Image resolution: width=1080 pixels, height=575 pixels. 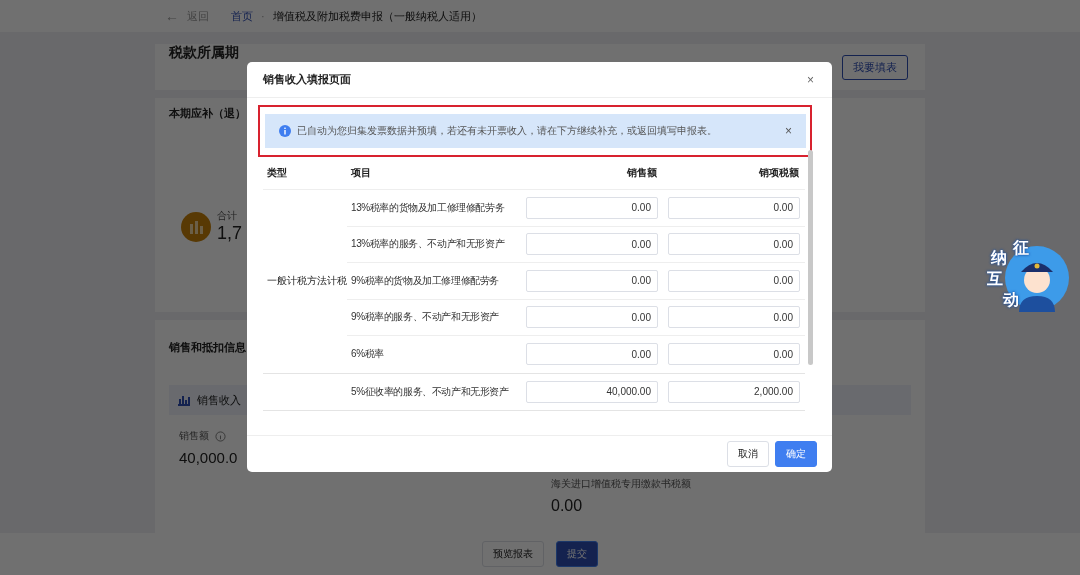 I want to click on column-header: 销项税额, so click(x=779, y=173).